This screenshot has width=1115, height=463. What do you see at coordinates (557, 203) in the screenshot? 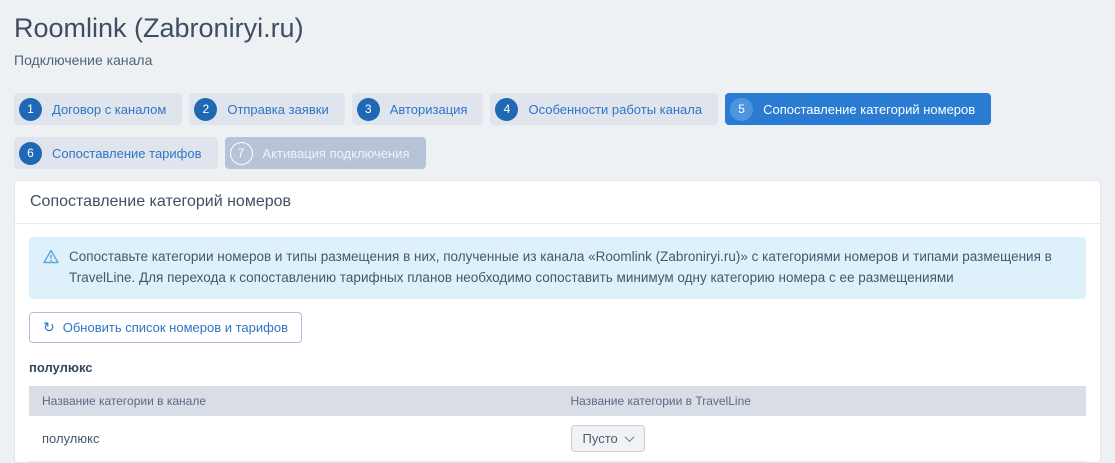
I see `panel-title: Сопоставление категорий номеров` at bounding box center [557, 203].